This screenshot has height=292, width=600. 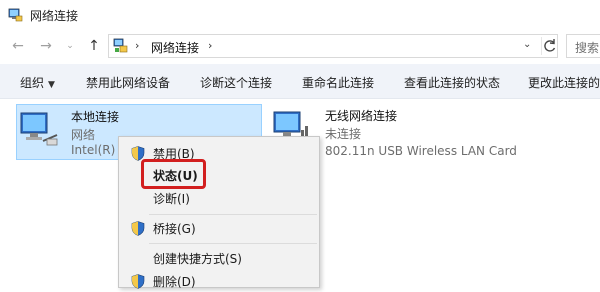 What do you see at coordinates (236, 82) in the screenshot?
I see `diagnose-button: 诊断这个连接` at bounding box center [236, 82].